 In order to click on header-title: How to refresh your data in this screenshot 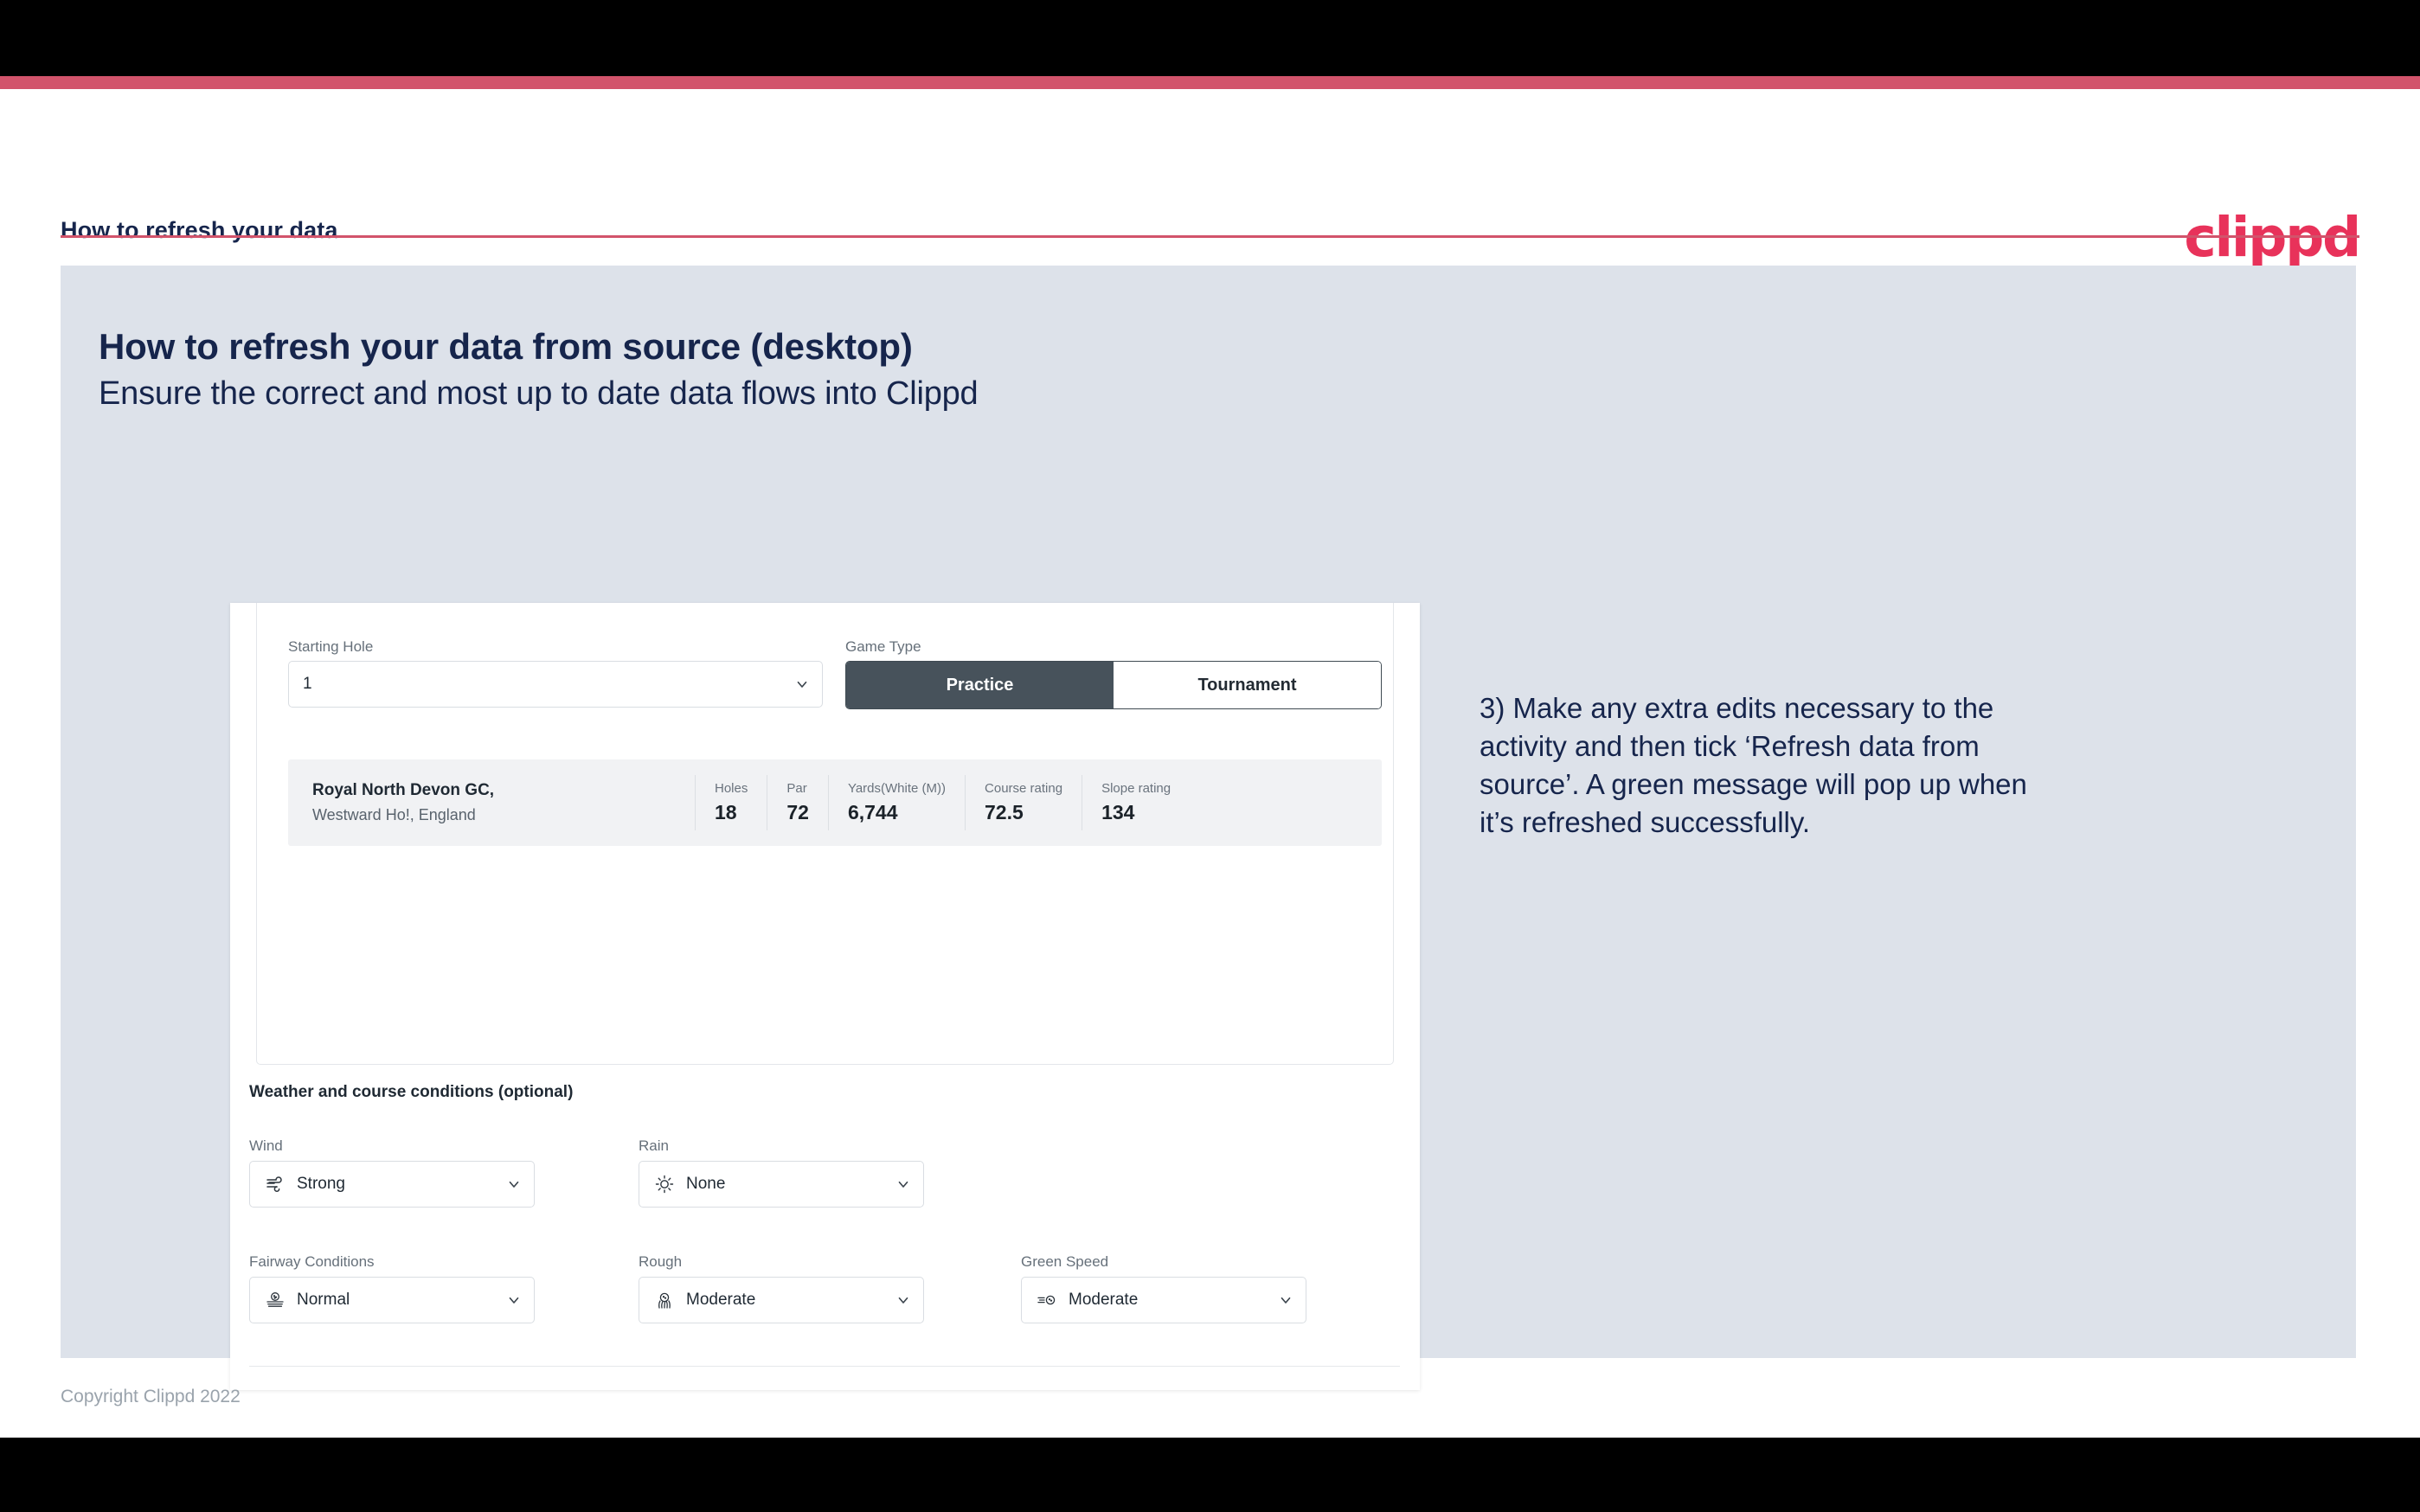, I will do `click(199, 230)`.